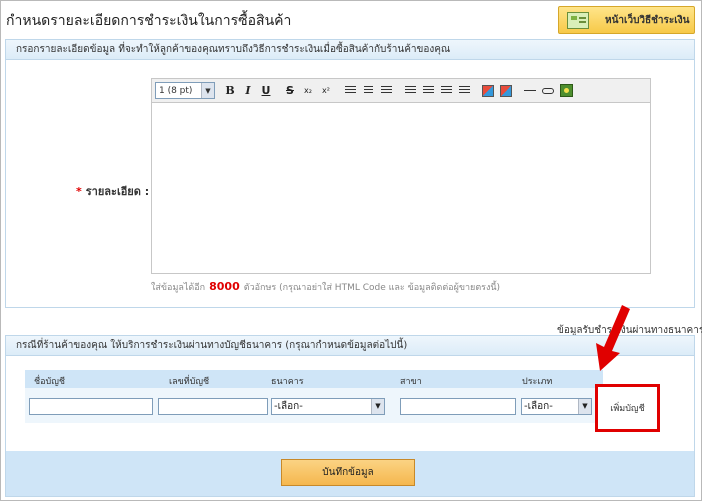 The height and width of the screenshot is (501, 702). I want to click on add-account-label: เพิ่มบัญชี, so click(627, 409).